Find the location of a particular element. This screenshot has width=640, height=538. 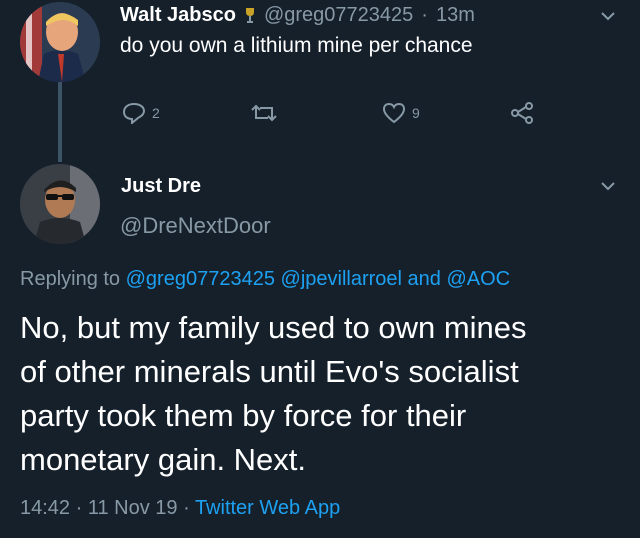

tweet-text-line: No, but my family used to own mines is located at coordinates (273, 327).